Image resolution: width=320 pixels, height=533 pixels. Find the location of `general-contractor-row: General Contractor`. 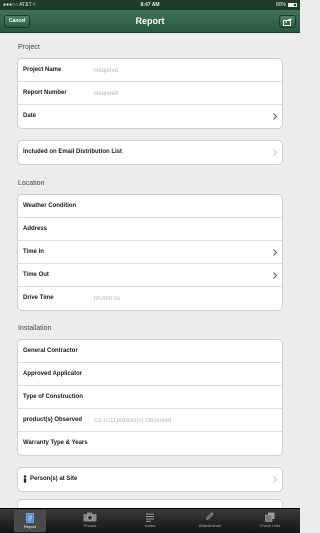

general-contractor-row: General Contractor is located at coordinates (150, 351).